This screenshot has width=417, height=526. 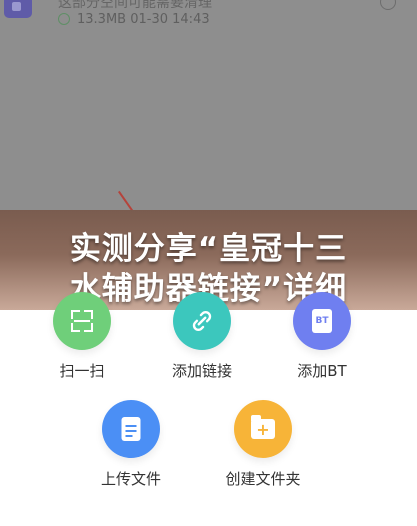 What do you see at coordinates (135, 5) in the screenshot?
I see `file-name: 这部分空间可能需要清理` at bounding box center [135, 5].